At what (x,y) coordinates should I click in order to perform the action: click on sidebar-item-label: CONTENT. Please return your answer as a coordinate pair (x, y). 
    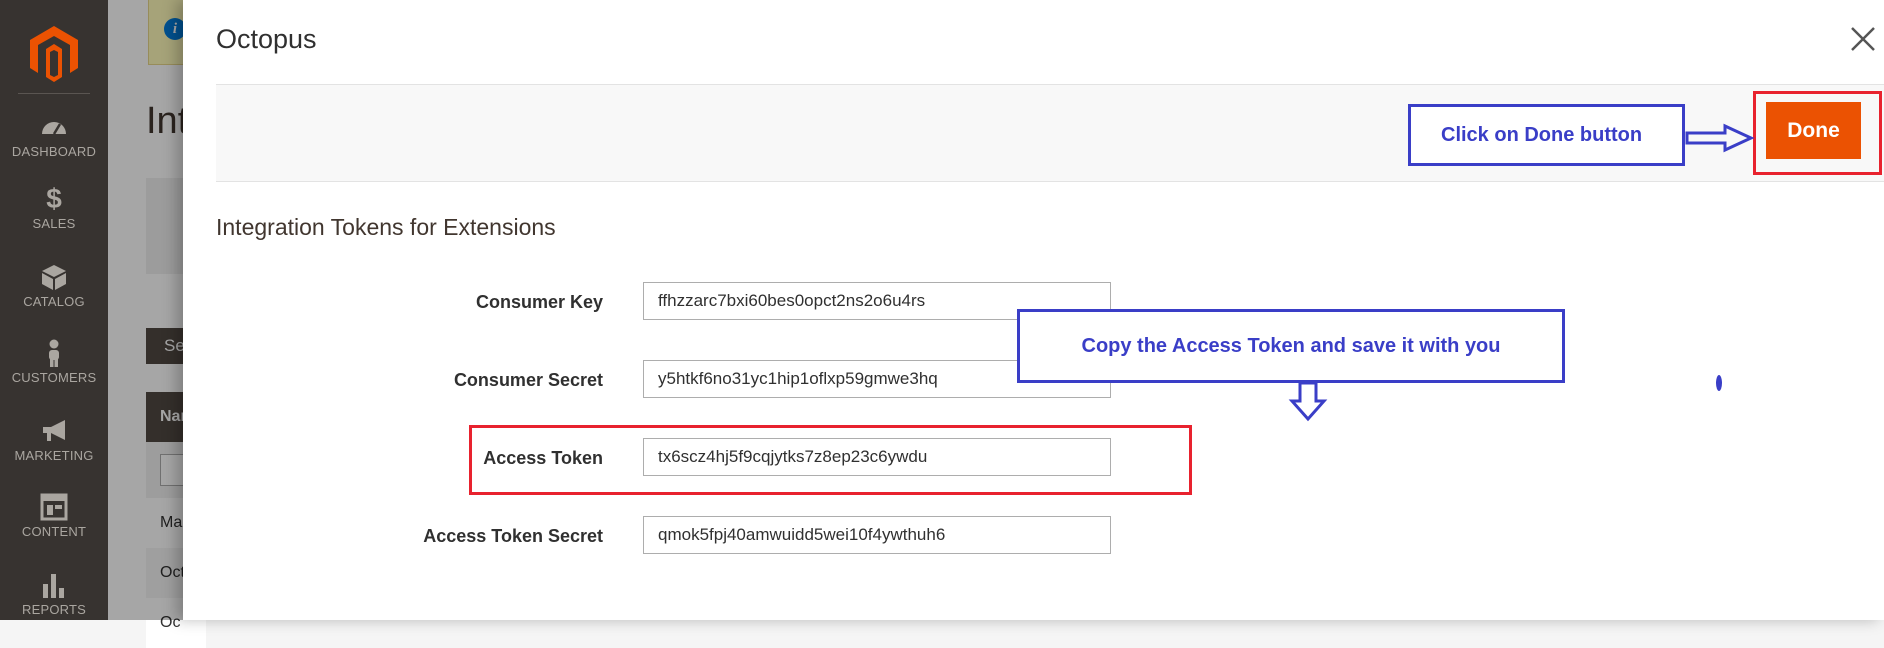
    Looking at the image, I should click on (54, 531).